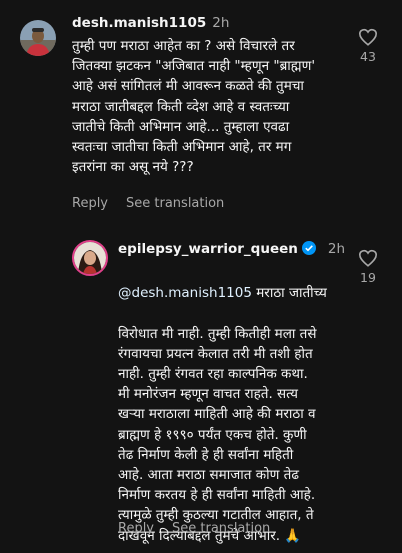 This screenshot has height=553, width=402. I want to click on first-line: @desh.manish1105 मराठा जातीच्य, so click(235, 293).